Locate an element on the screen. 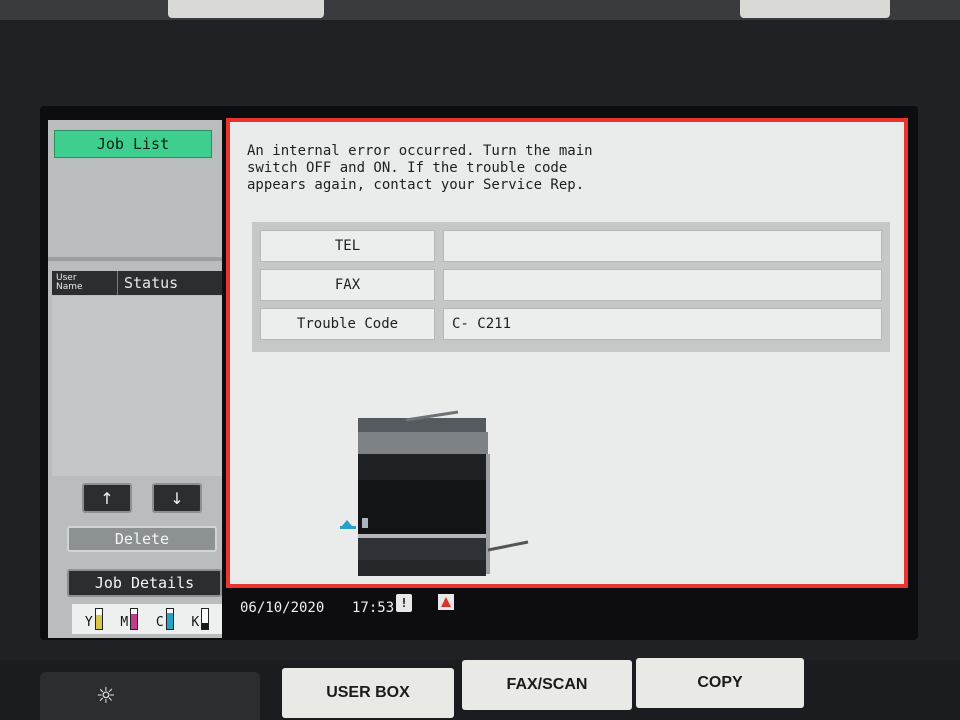  trouble-code-row: Trouble Code C- C211 is located at coordinates (571, 324).